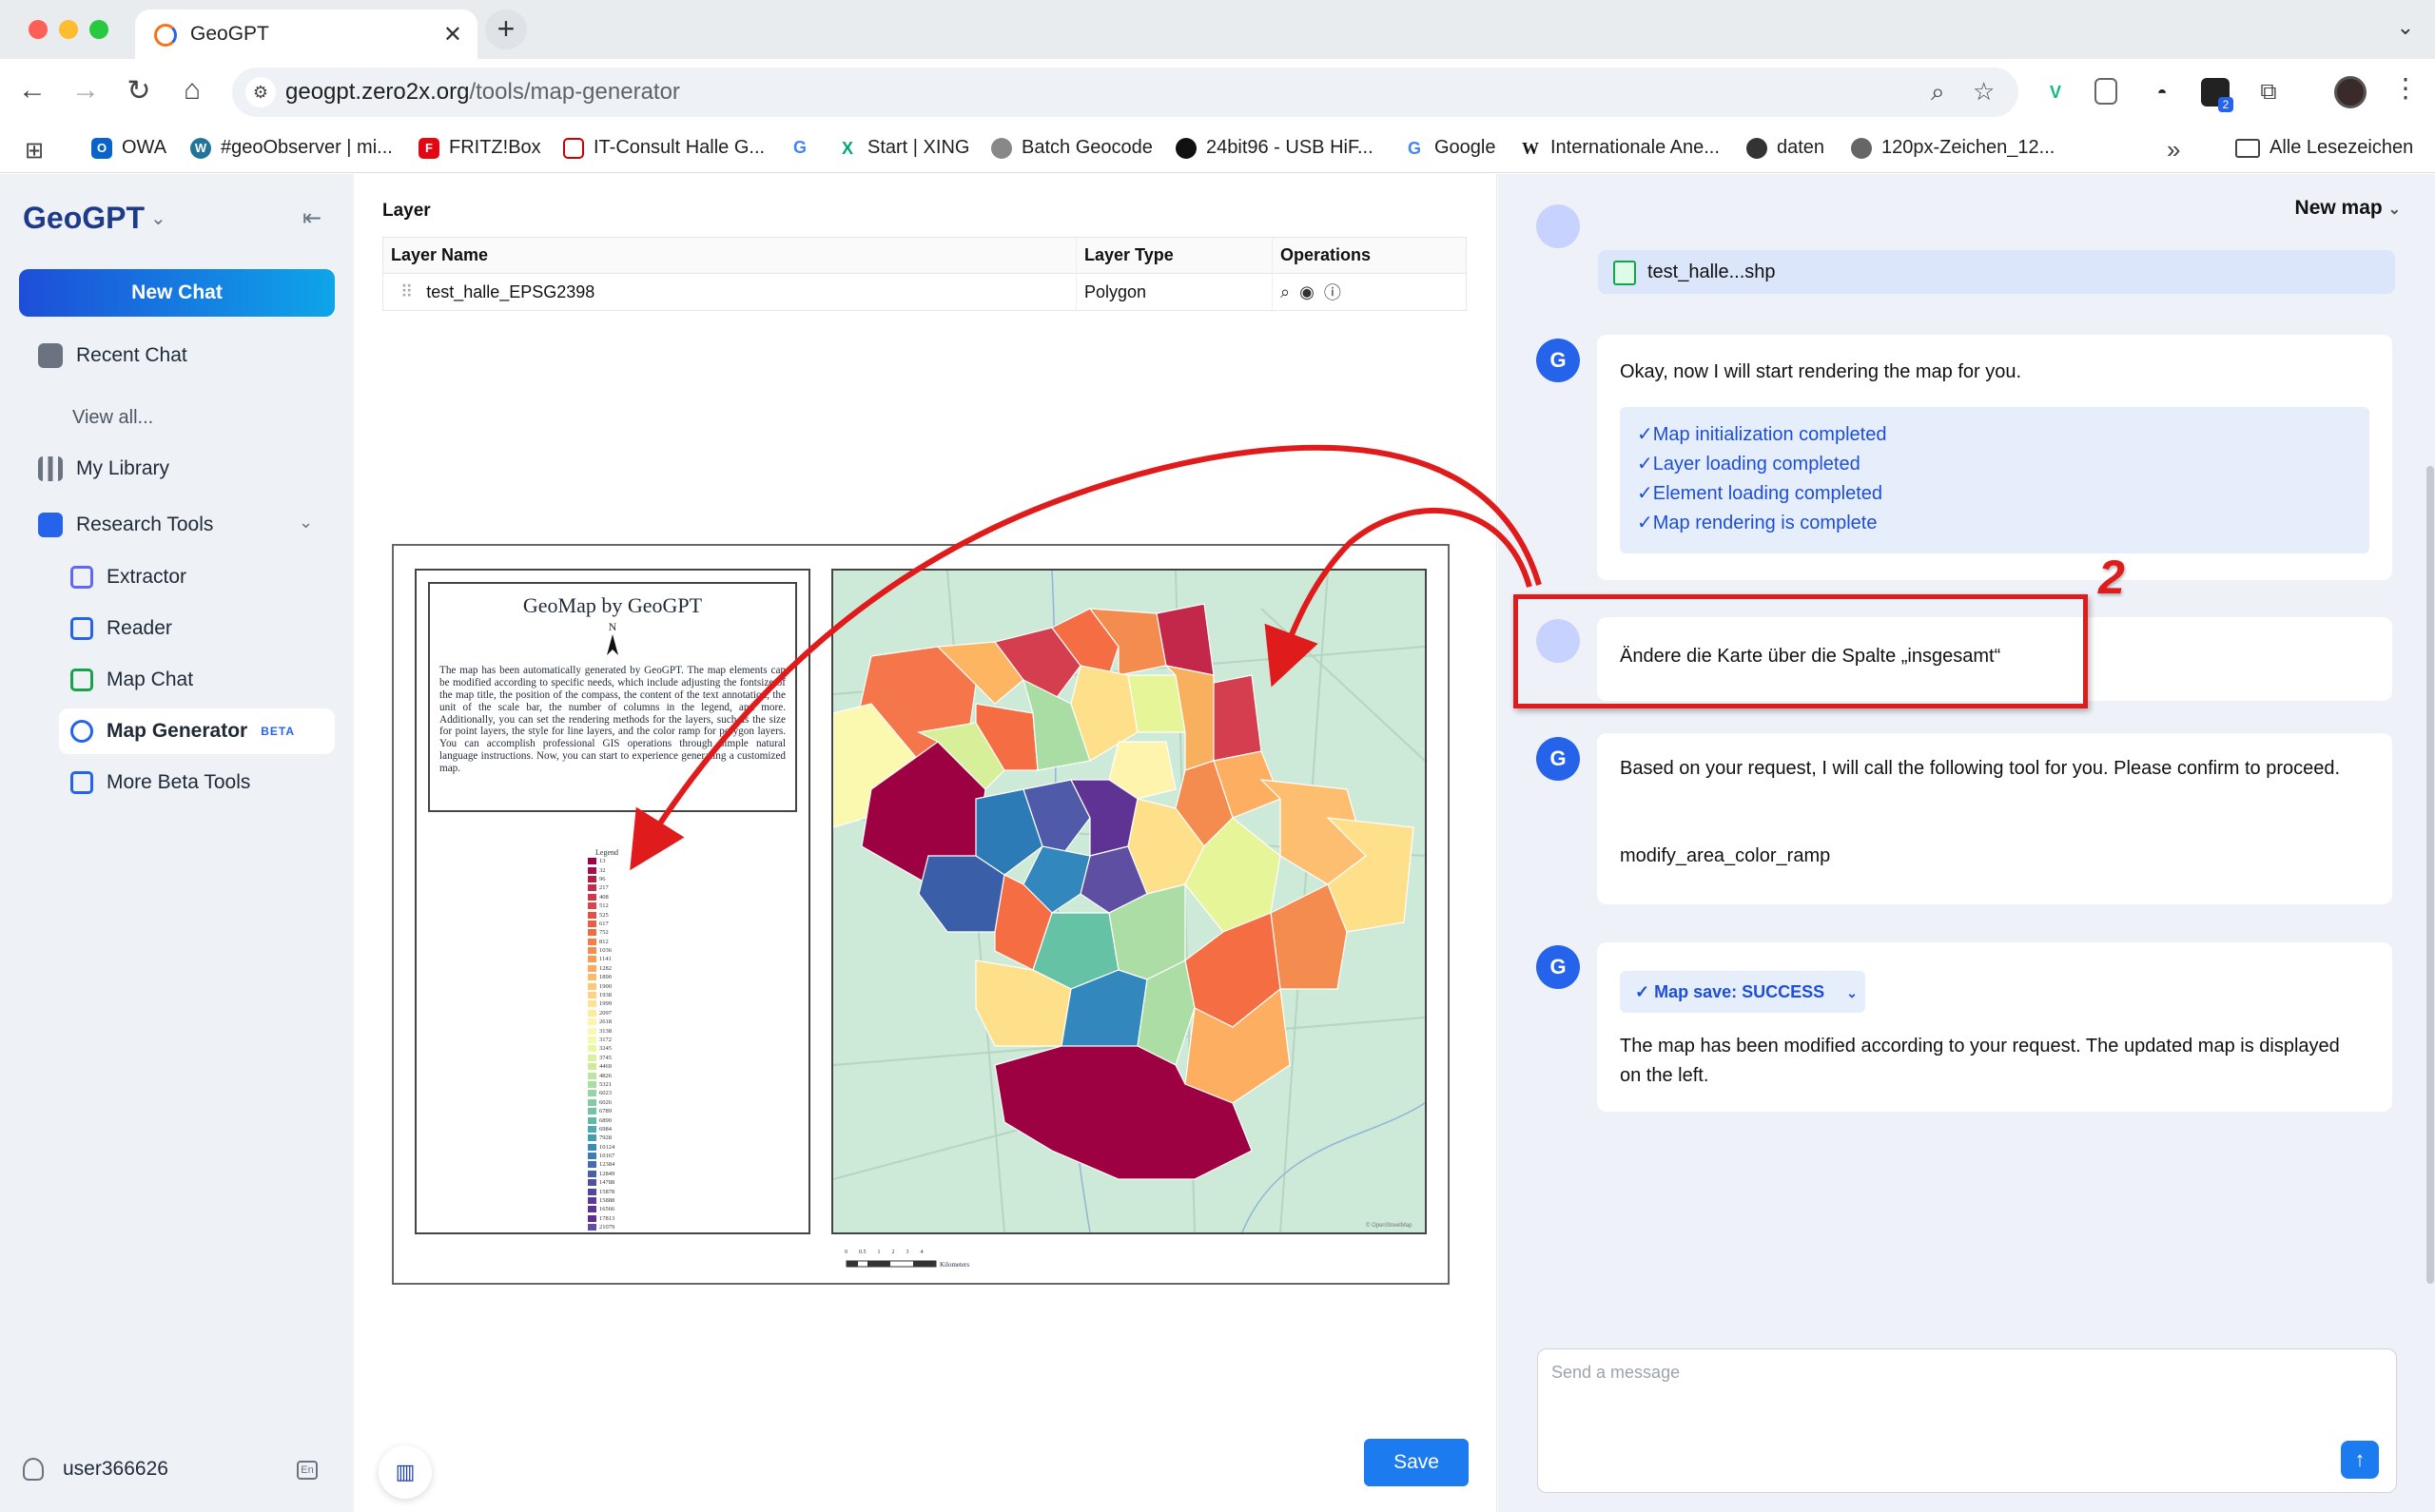 The image size is (2435, 1512). I want to click on annotation-arrows, so click(1086, 657).